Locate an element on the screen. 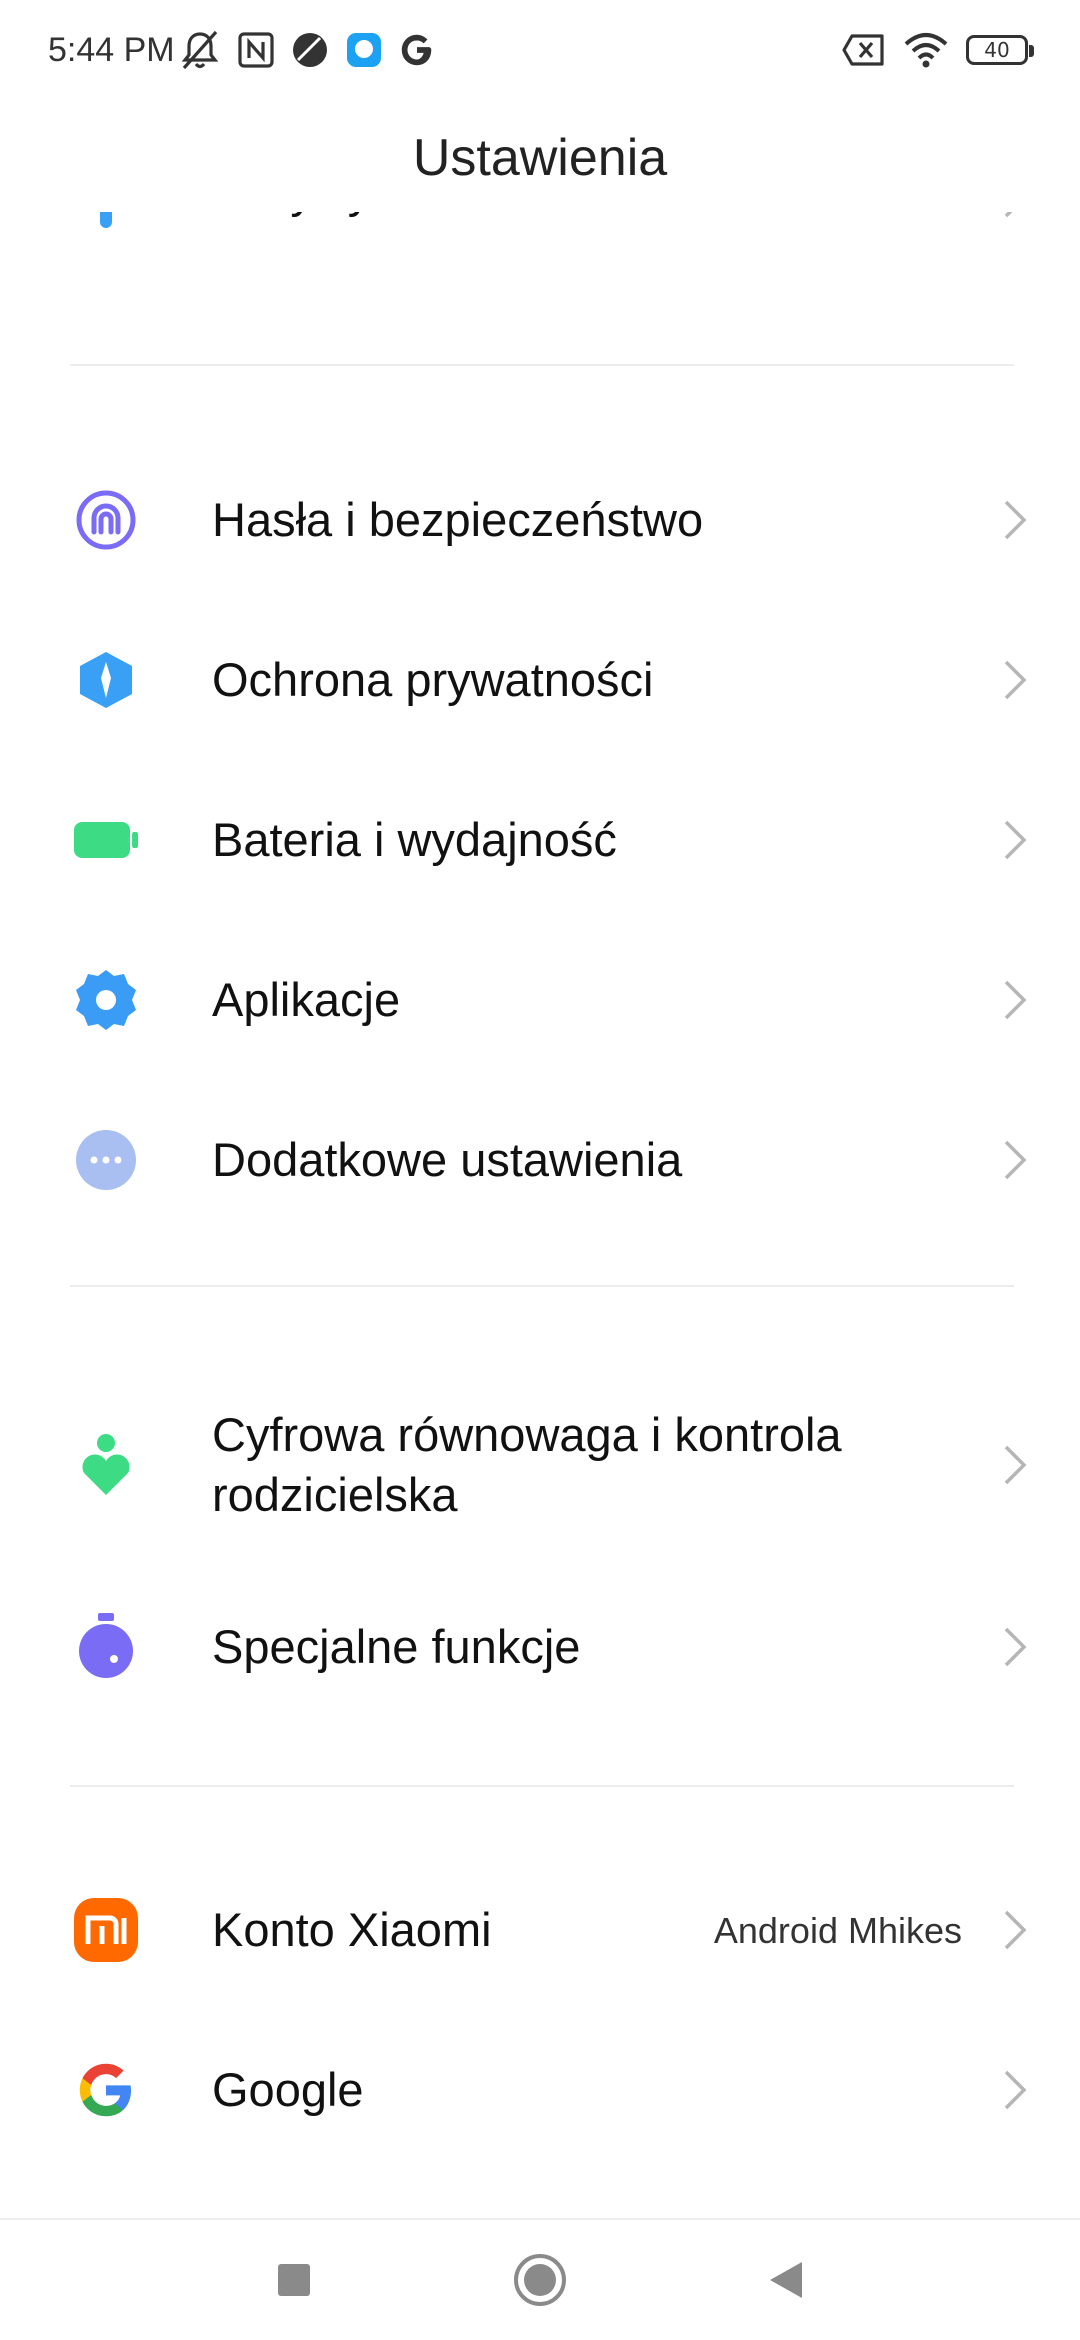 This screenshot has width=1080, height=2340. settings-item-label-line2: rodzicielska is located at coordinates (335, 1494).